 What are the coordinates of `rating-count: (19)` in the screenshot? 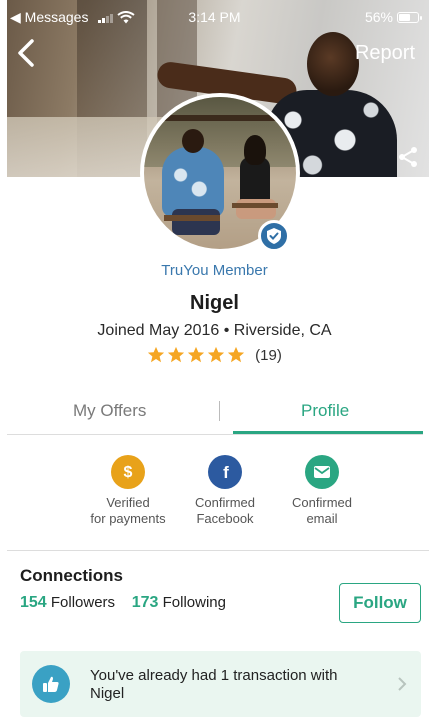 It's located at (268, 355).